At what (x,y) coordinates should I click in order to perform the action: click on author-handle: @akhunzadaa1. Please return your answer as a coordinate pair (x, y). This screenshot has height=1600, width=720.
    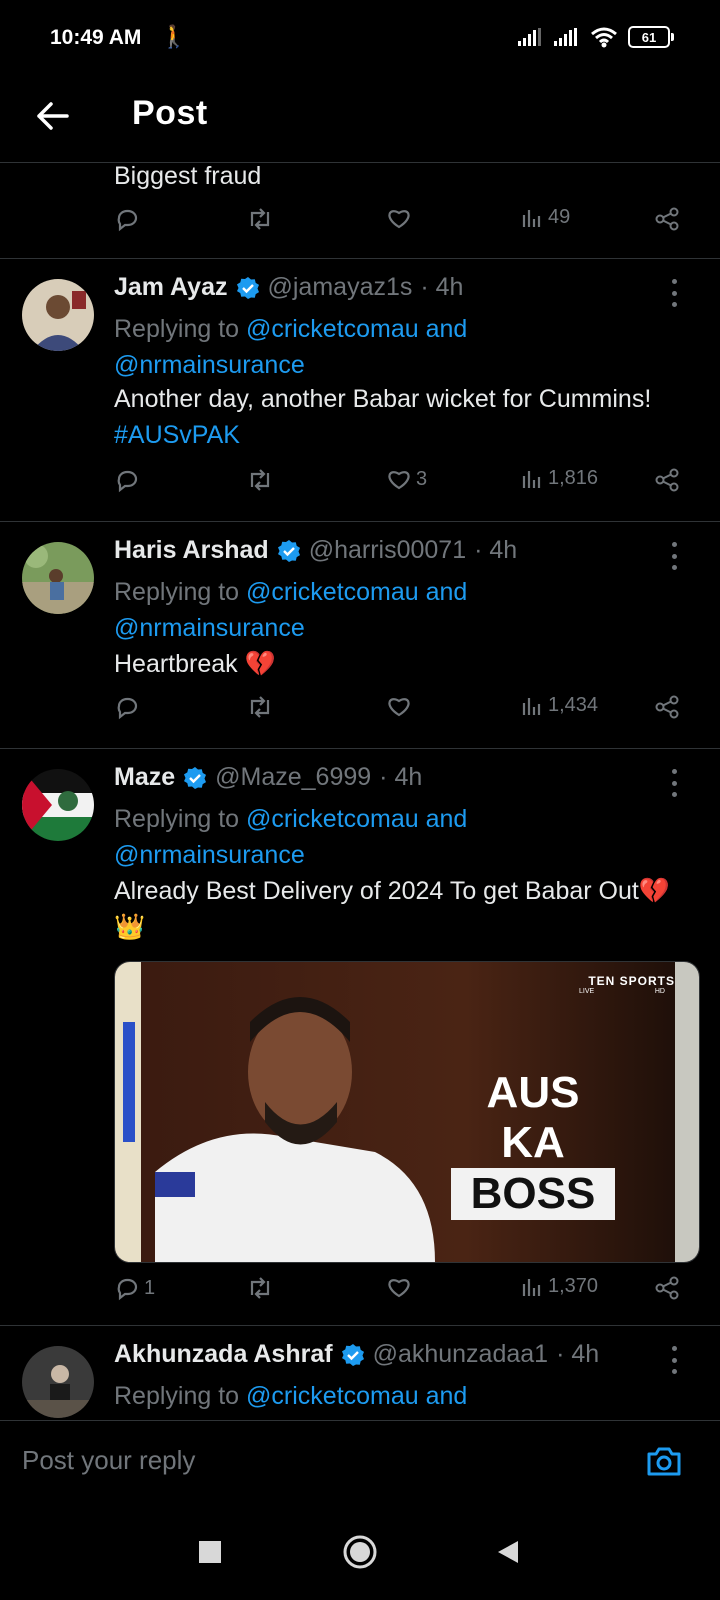
    Looking at the image, I should click on (461, 1354).